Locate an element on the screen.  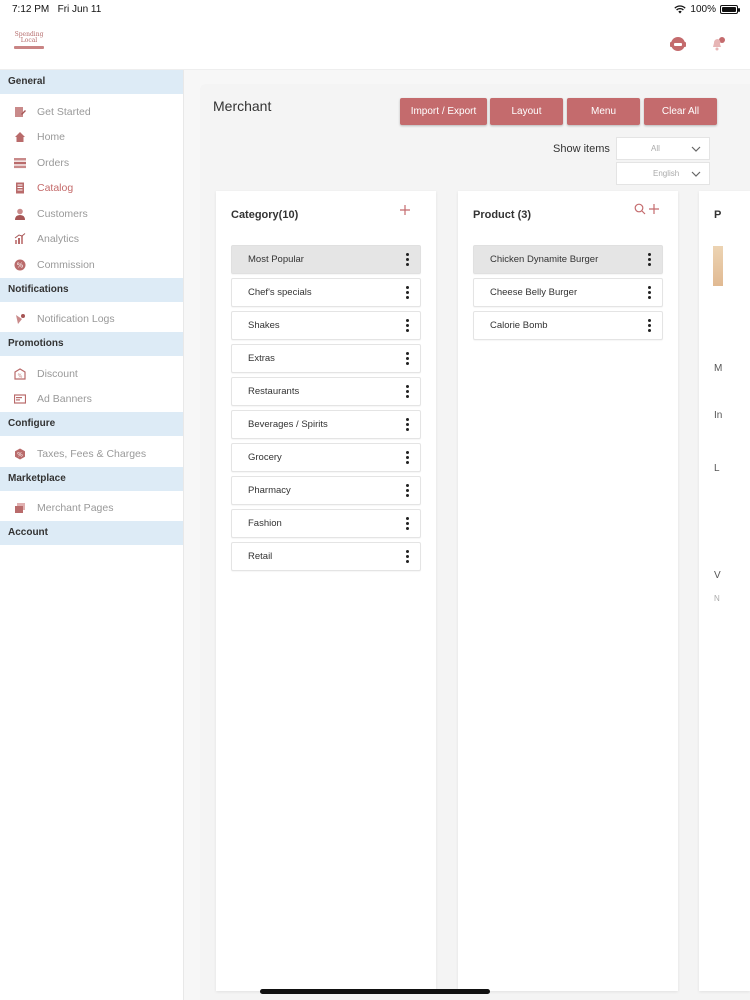
status-right: 100% is located at coordinates (707, 9).